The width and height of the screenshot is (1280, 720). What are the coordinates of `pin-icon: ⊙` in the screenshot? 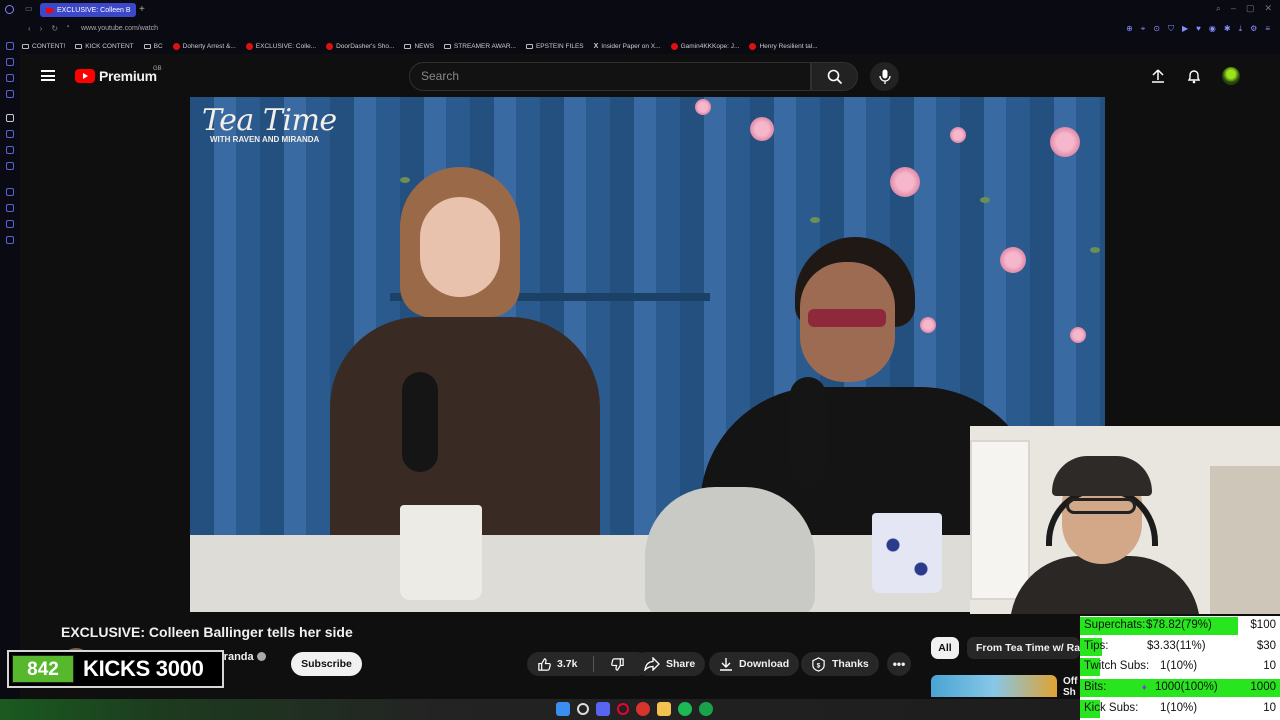 It's located at (1156, 29).